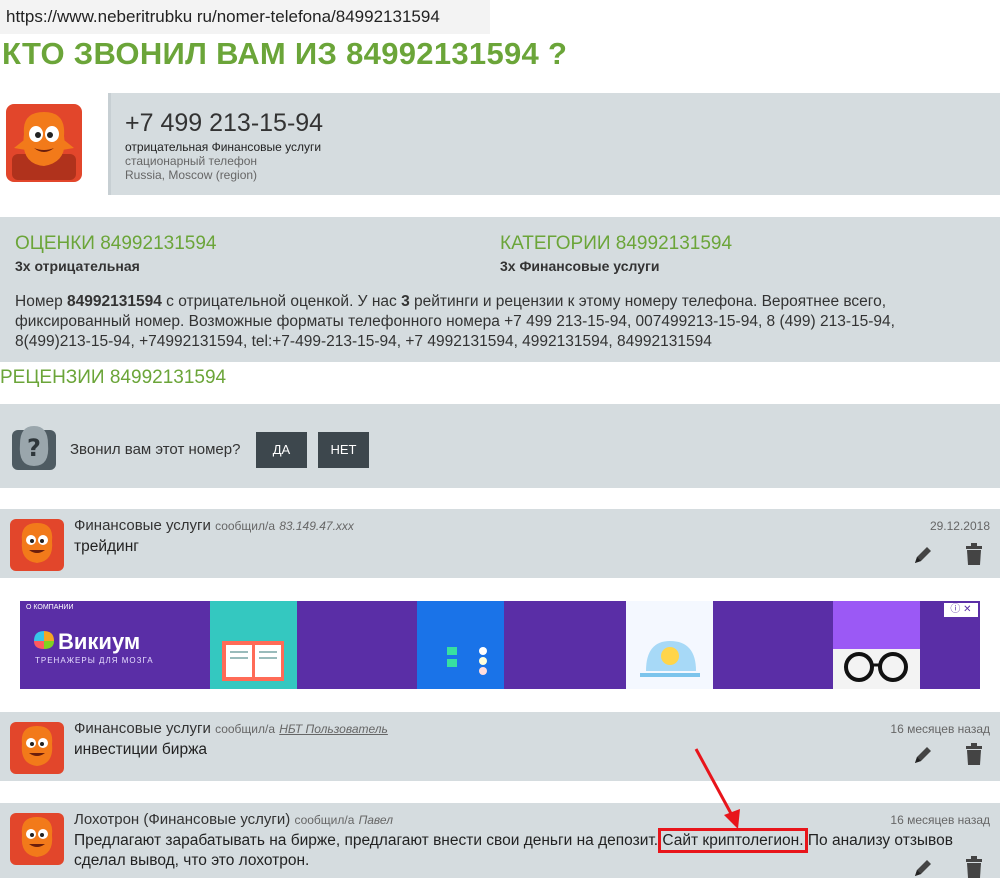 The image size is (1000, 878). What do you see at coordinates (500, 446) in the screenshot?
I see `did-they-call-panel: ? Звонил вам этот номер? ДА НЕТ` at bounding box center [500, 446].